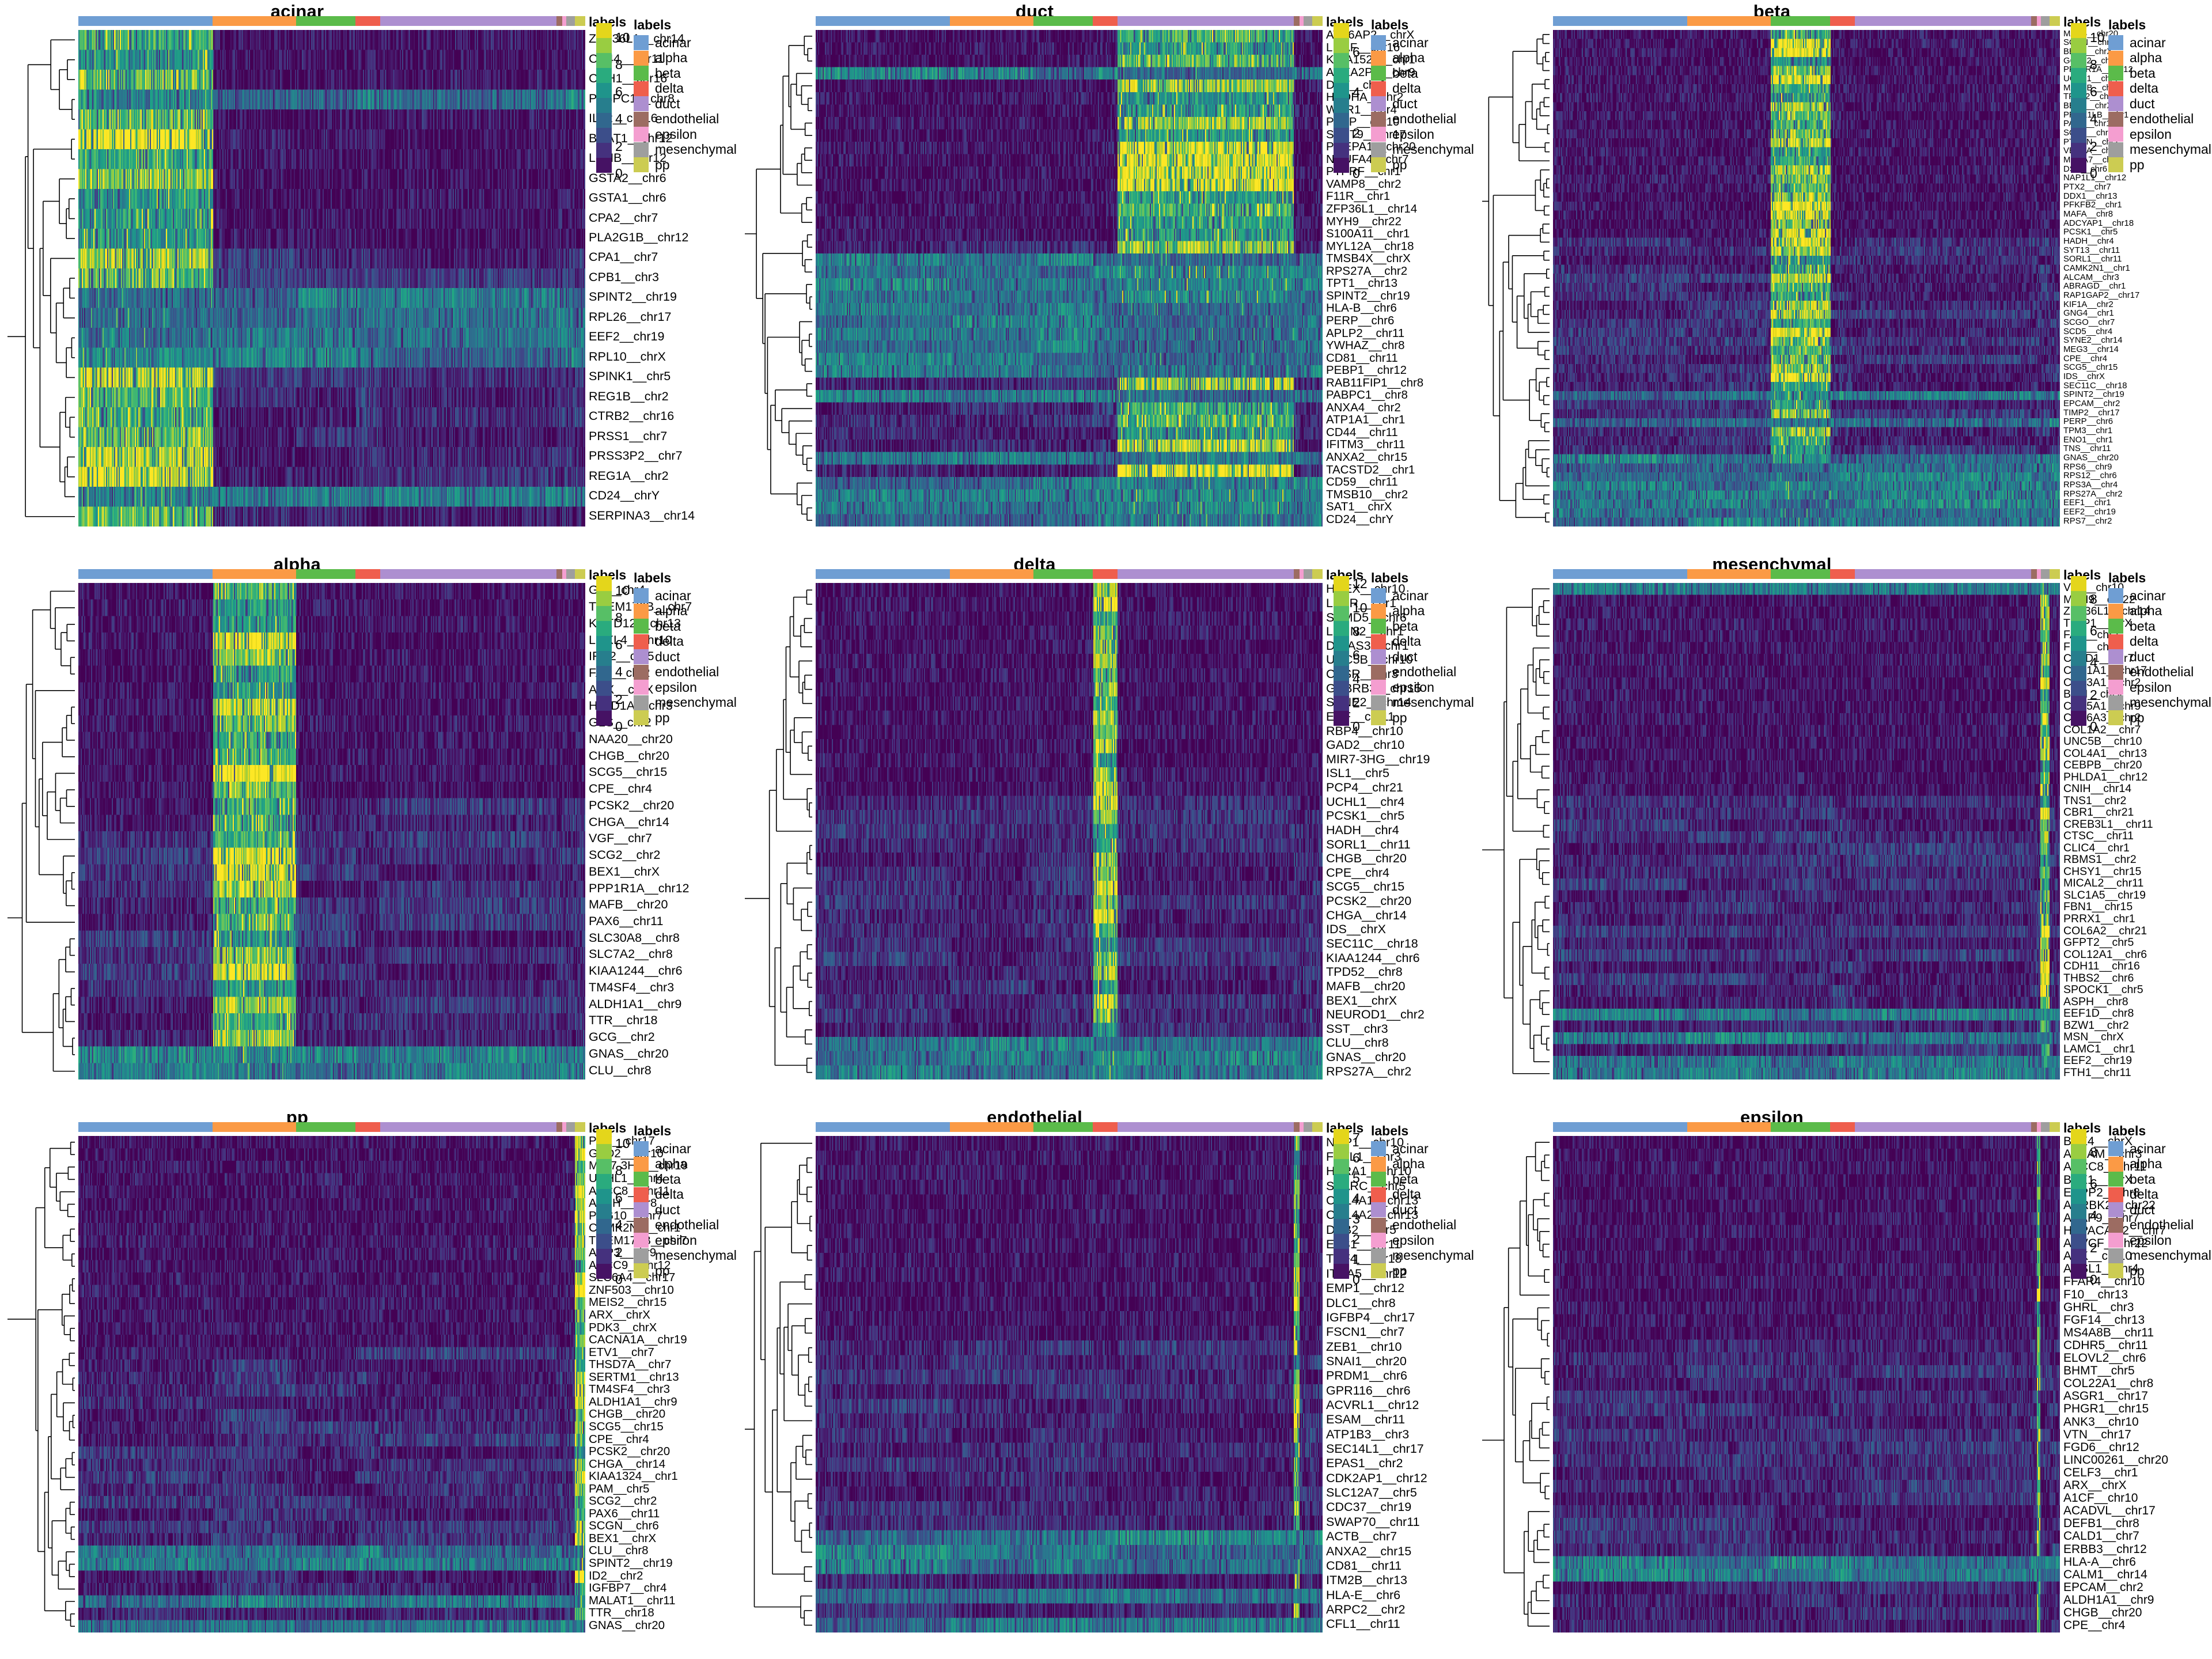  What do you see at coordinates (642, 515) in the screenshot?
I see `gene-label: SERPINA3__chr14` at bounding box center [642, 515].